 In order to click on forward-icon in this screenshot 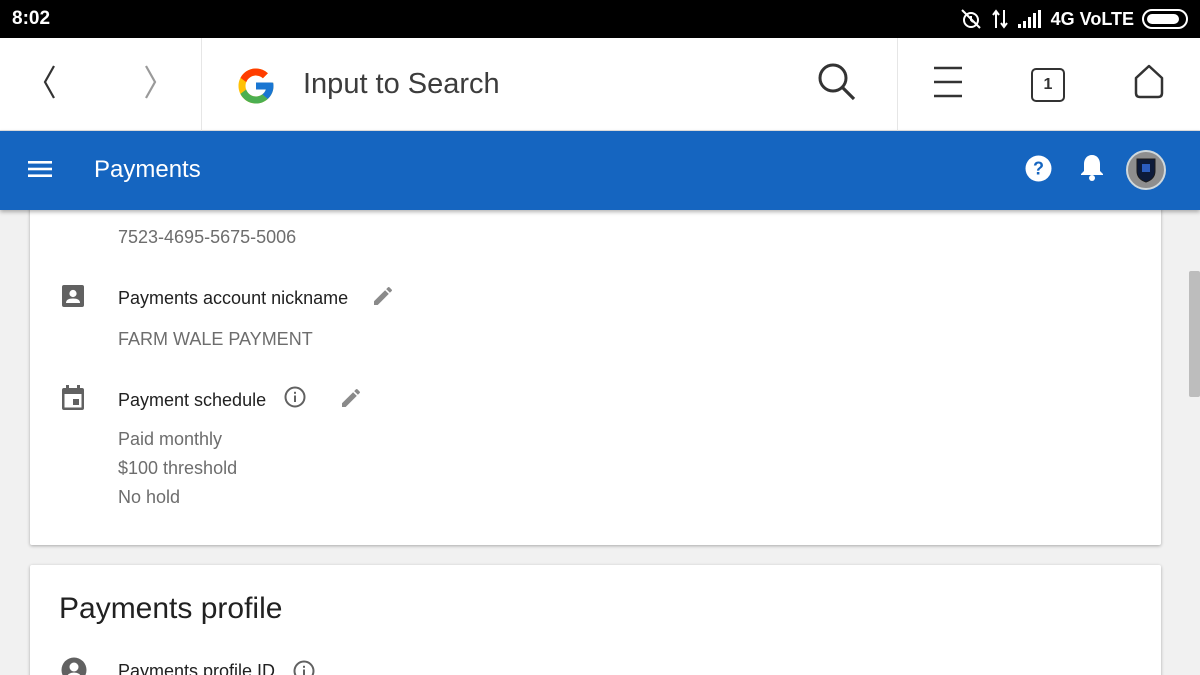, I will do `click(150, 84)`.